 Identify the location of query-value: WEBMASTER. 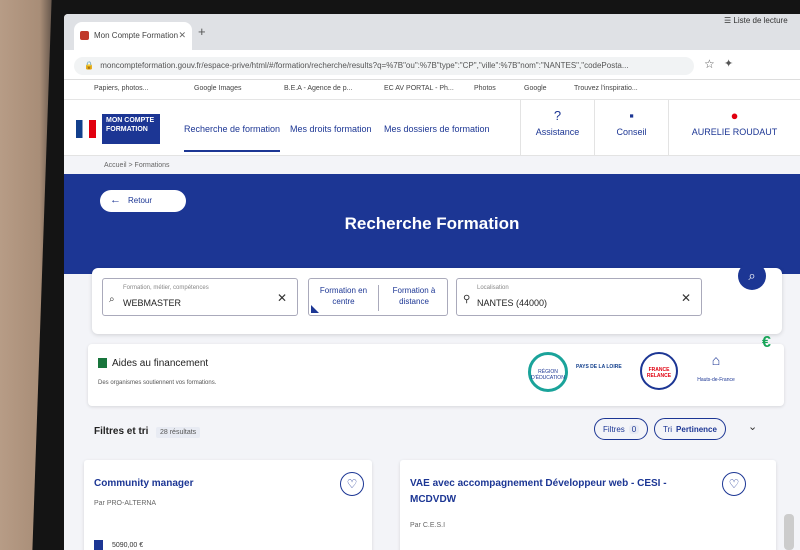
(152, 303).